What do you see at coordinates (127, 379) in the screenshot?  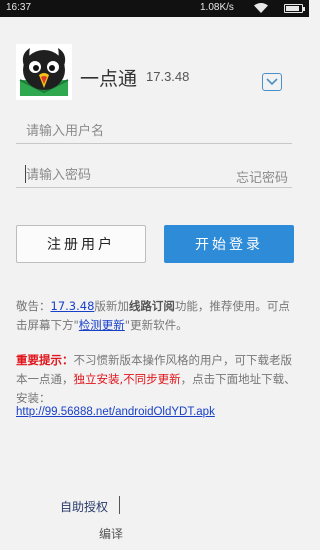 I see `important-emphasis: 独立安装,不同步更新` at bounding box center [127, 379].